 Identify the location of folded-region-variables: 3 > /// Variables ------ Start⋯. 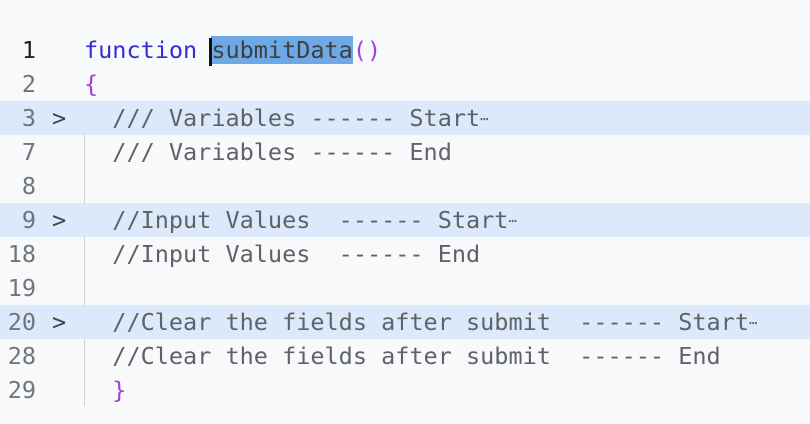
(405, 118).